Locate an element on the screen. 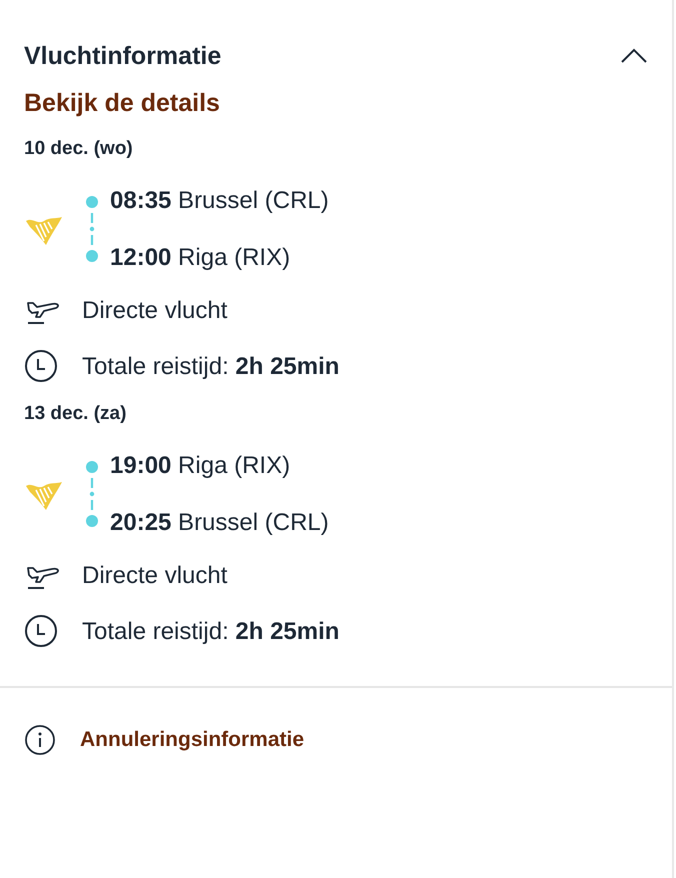 The image size is (676, 878). section-title: Vluchtinformatie is located at coordinates (123, 56).